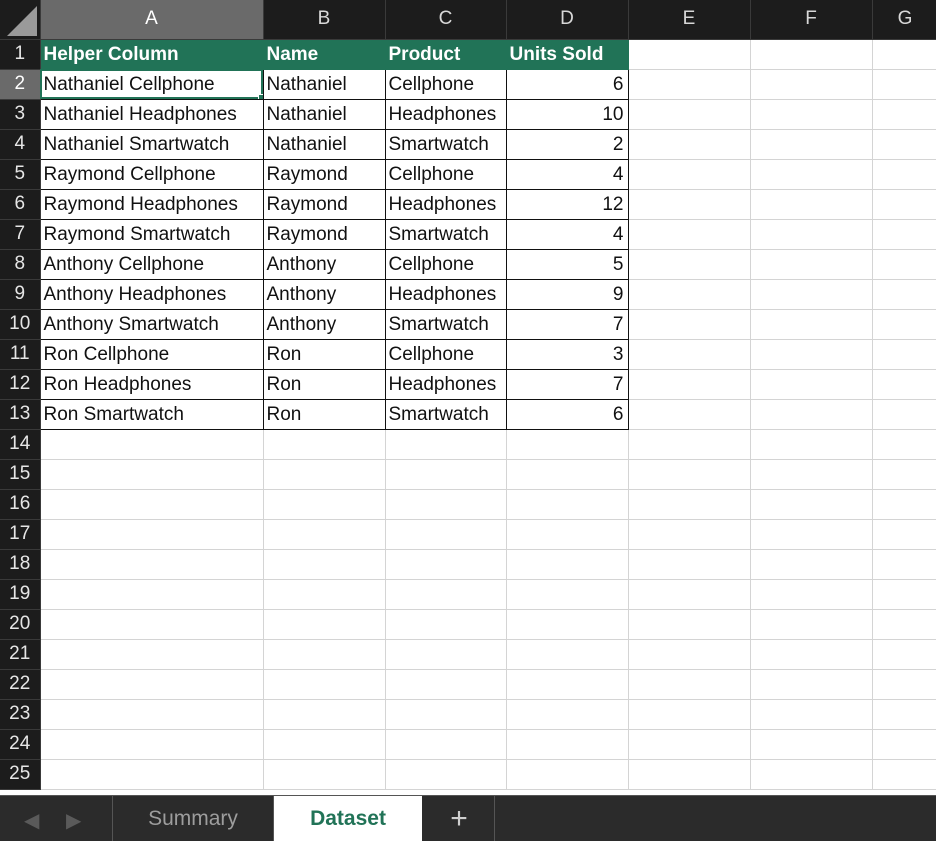 The height and width of the screenshot is (841, 936). Describe the element at coordinates (20, 114) in the screenshot. I see `row-header-3: 3` at that location.